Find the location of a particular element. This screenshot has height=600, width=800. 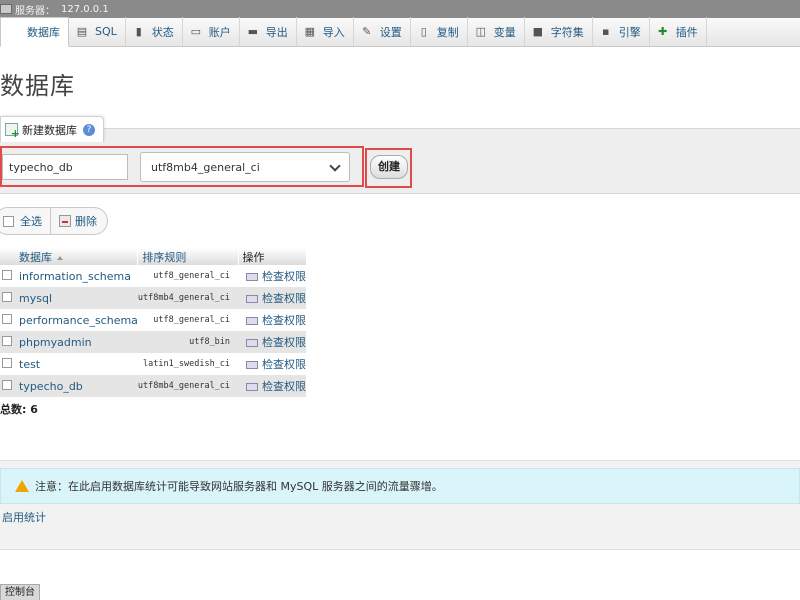

database-link: information_schema is located at coordinates (78, 276).